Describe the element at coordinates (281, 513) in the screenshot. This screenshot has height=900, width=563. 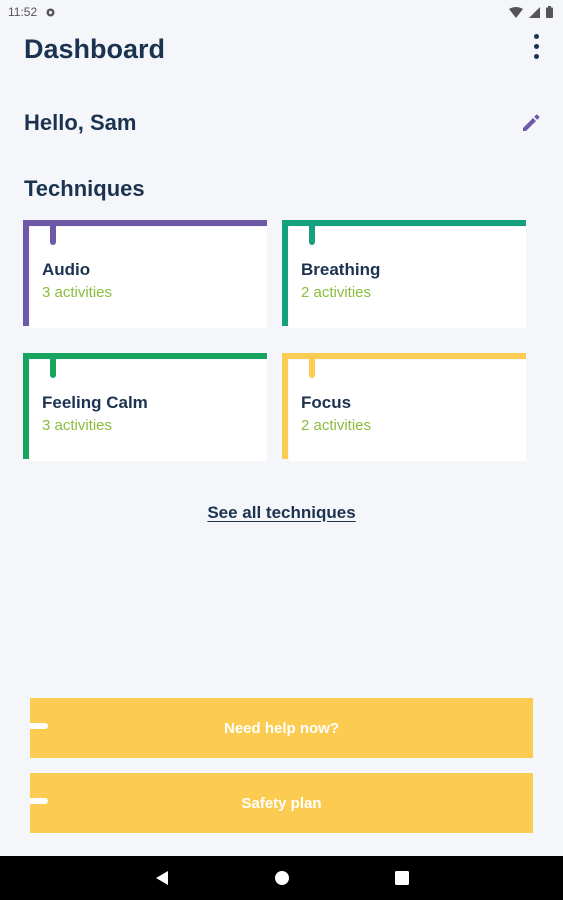
I see `see-all-techniques-link: See all techniques` at that location.